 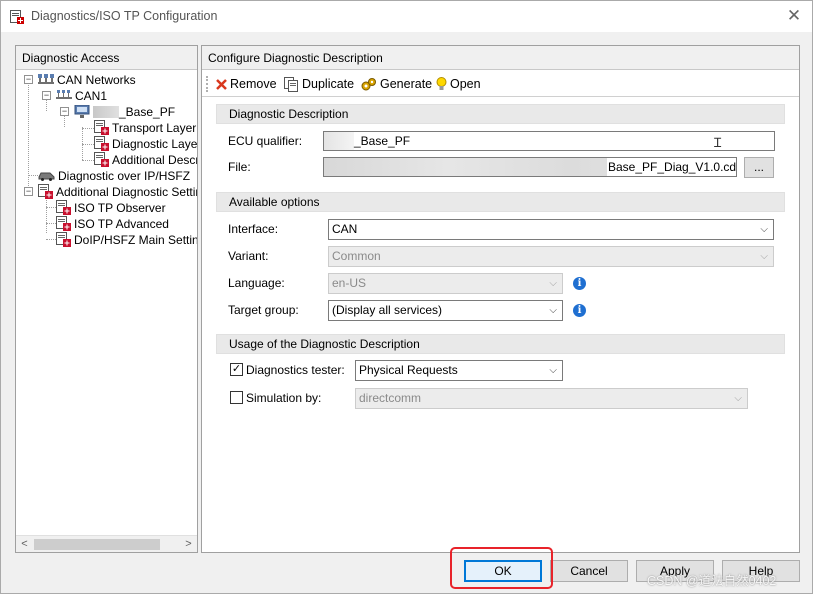 I want to click on interface-value: CAN, so click(x=345, y=229).